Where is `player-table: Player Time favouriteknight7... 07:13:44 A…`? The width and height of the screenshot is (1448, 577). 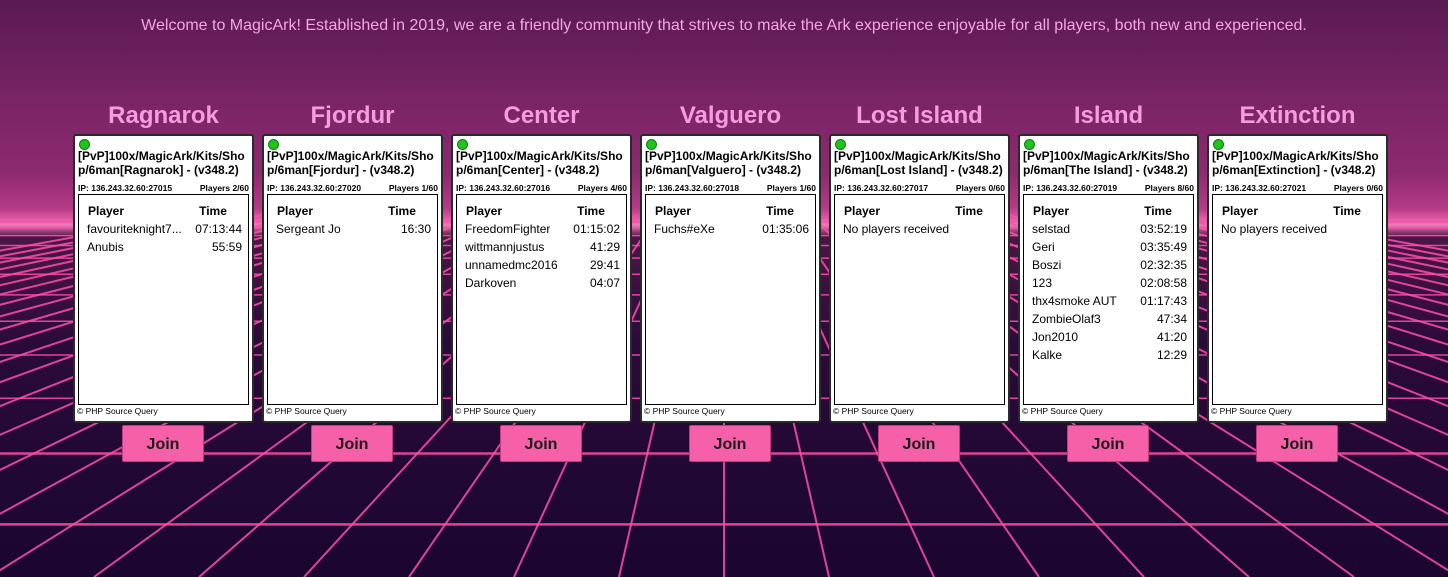
player-table: Player Time favouriteknight7... 07:13:44 A… is located at coordinates (163, 299).